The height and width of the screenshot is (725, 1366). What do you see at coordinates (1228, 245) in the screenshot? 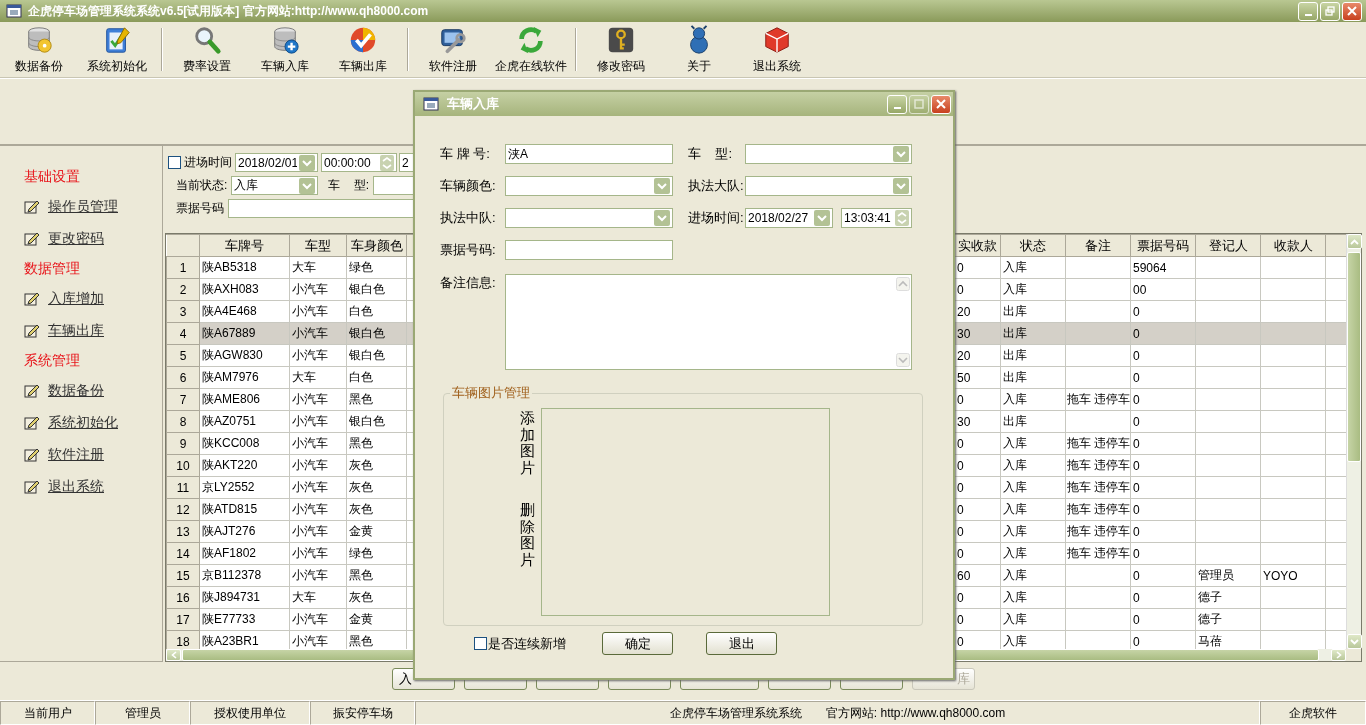
I see `column-header: 登记人` at bounding box center [1228, 245].